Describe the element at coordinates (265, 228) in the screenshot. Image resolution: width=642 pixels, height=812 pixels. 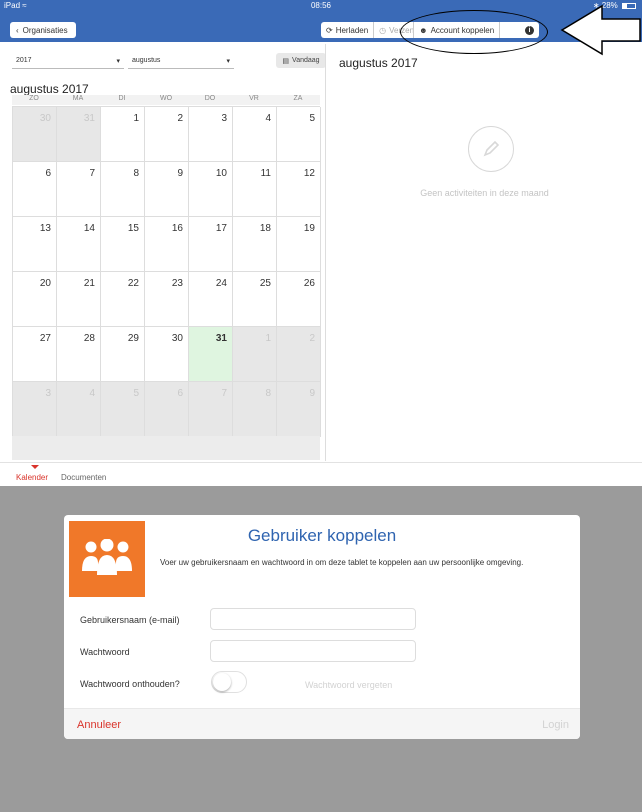
I see `day-number: 18` at that location.